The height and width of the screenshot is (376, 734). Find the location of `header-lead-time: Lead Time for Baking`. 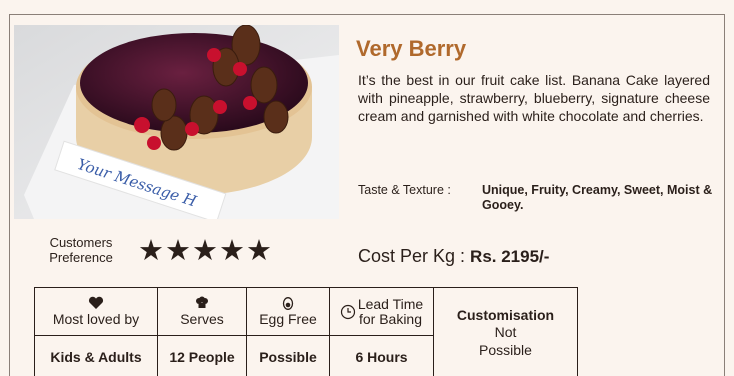

header-lead-time: Lead Time for Baking is located at coordinates (381, 311).